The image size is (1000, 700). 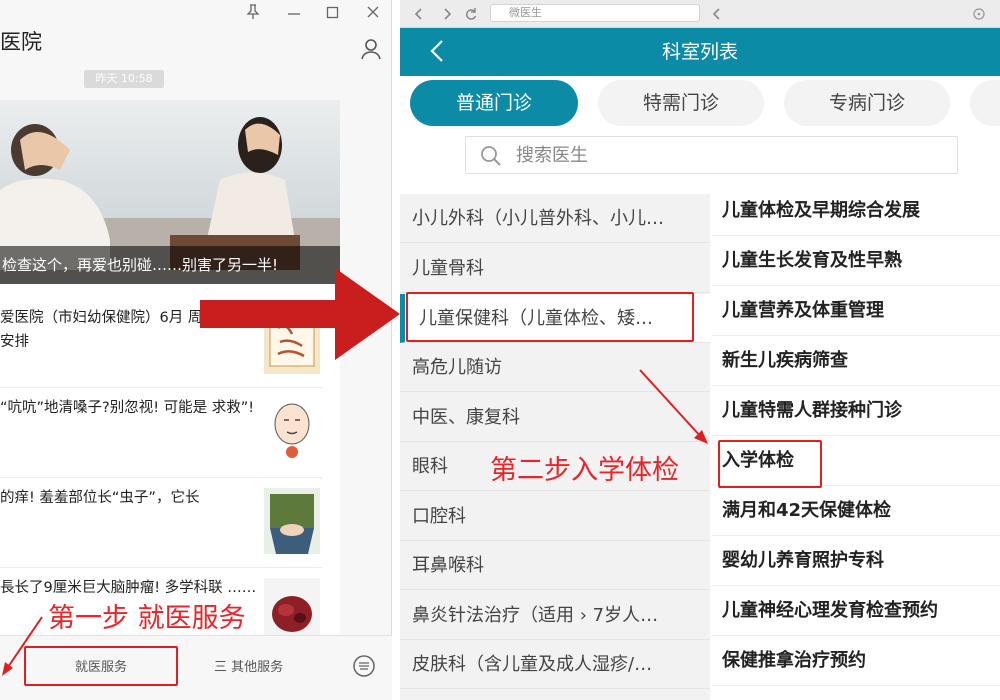 What do you see at coordinates (471, 15) in the screenshot?
I see `reload-icon` at bounding box center [471, 15].